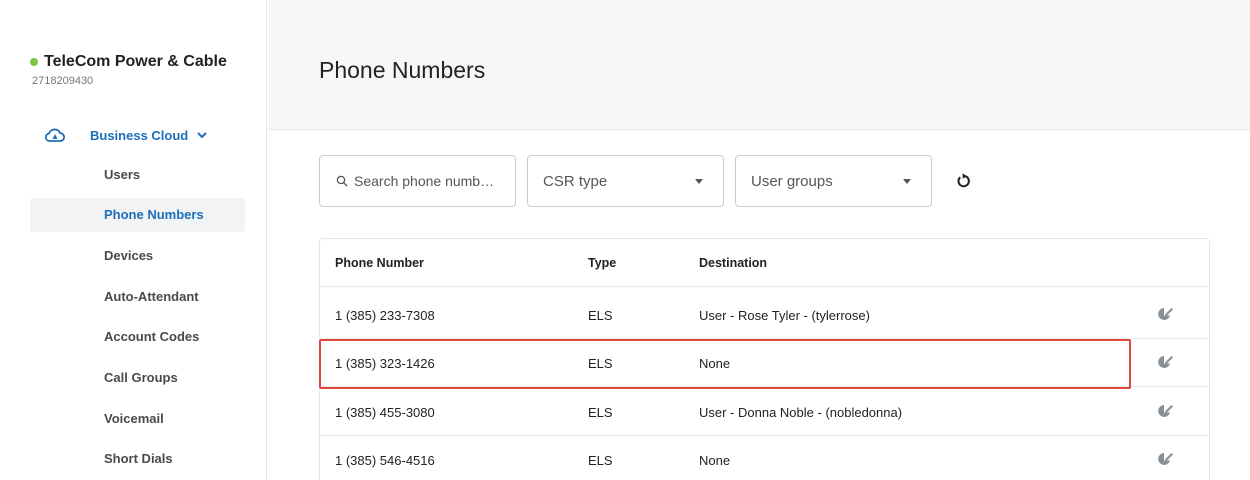 The image size is (1250, 480). Describe the element at coordinates (63, 81) in the screenshot. I see `org-id: 2718209430` at that location.